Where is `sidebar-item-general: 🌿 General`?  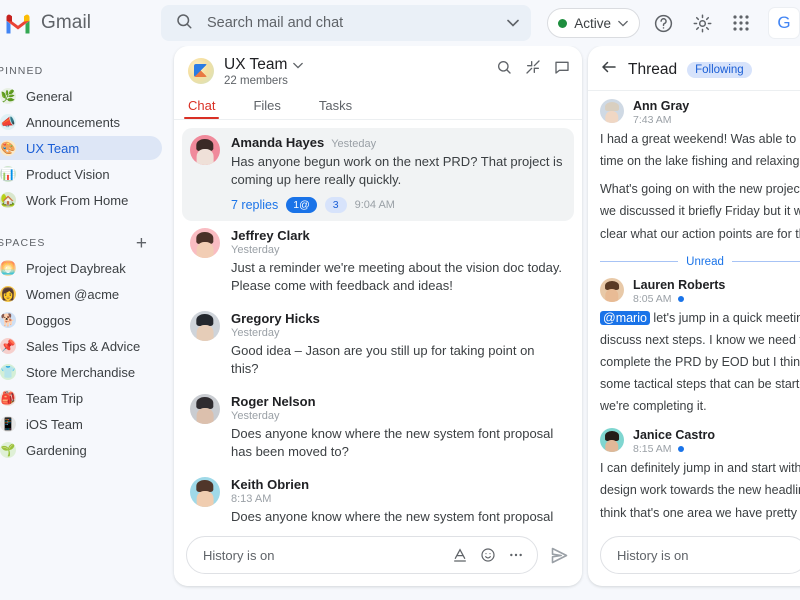
sidebar-item-general: 🌿 General is located at coordinates (81, 96).